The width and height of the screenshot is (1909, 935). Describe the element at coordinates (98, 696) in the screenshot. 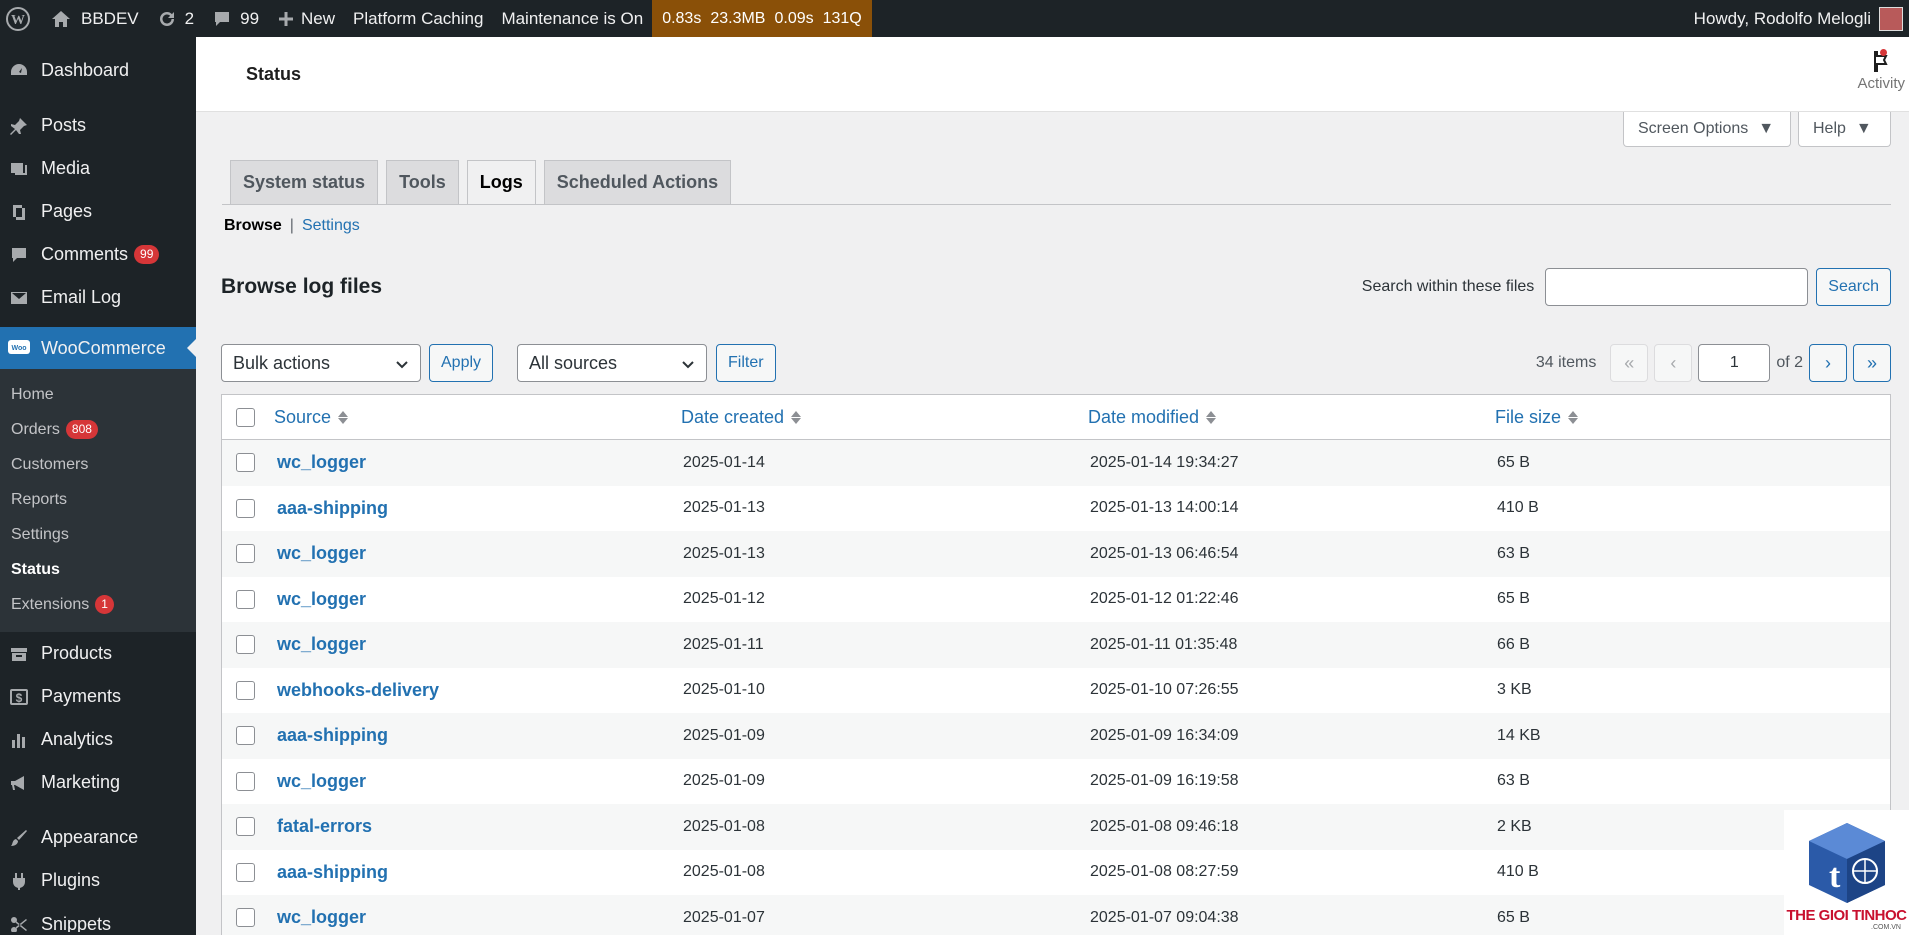

I see `menu-payments: $ Payments` at that location.